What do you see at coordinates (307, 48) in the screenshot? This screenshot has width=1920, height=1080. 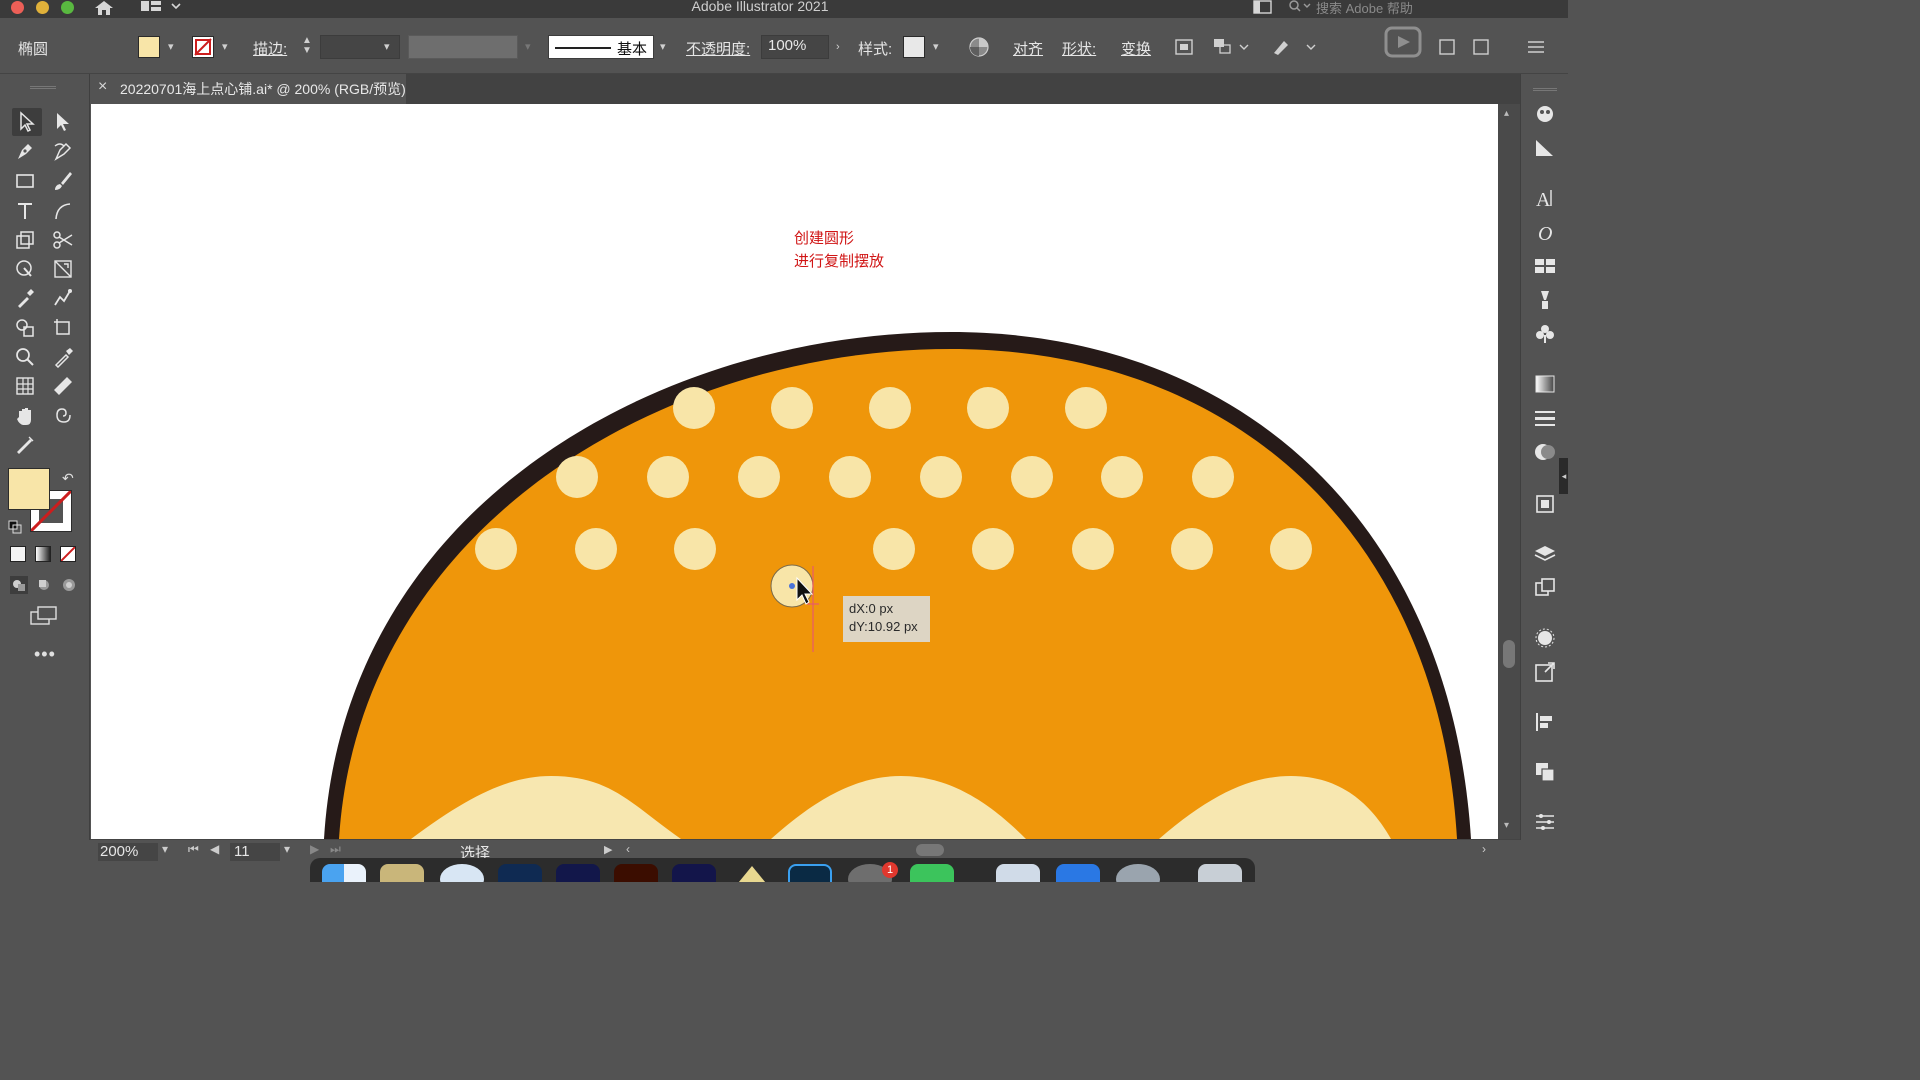 I see `stroke-weight-stepper: ▲ ▼` at bounding box center [307, 48].